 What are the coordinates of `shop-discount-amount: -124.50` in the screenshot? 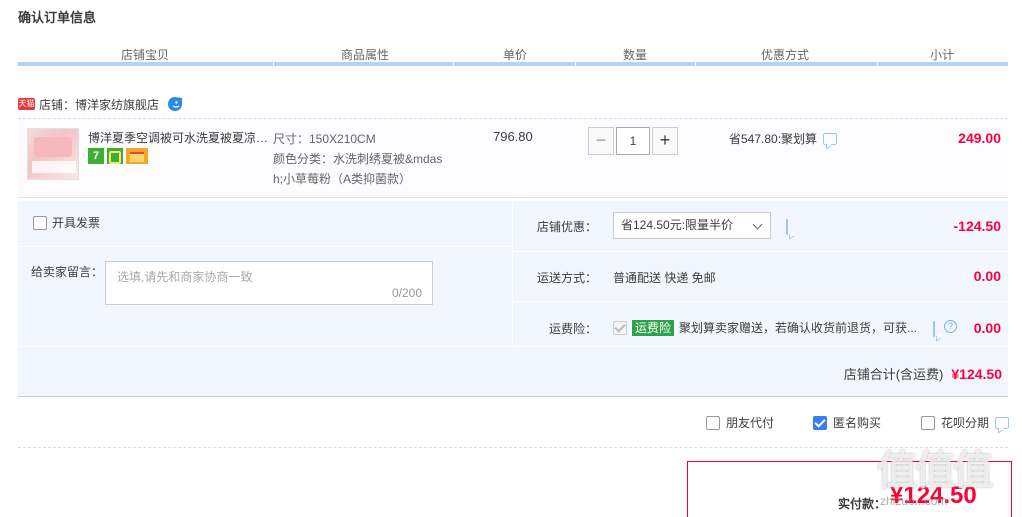 It's located at (977, 226).